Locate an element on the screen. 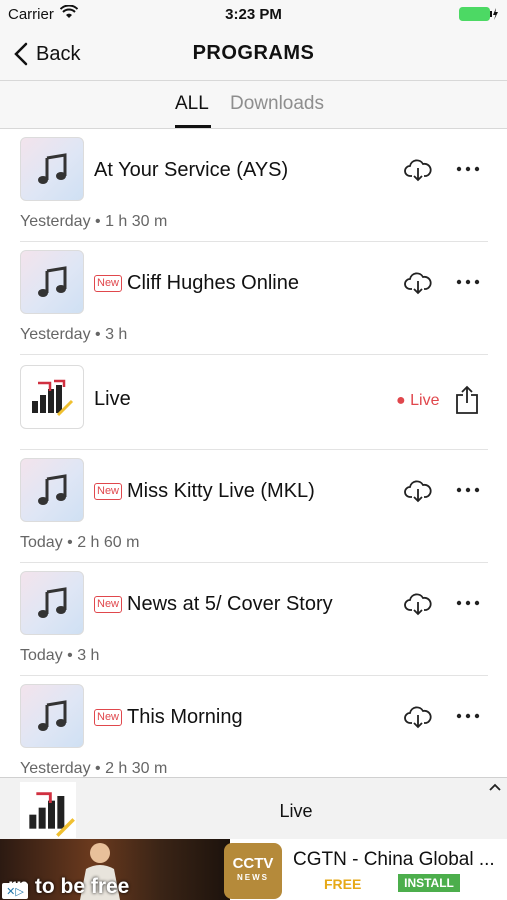 This screenshot has height=900, width=507. ad-install-button: INSTALL is located at coordinates (429, 883).